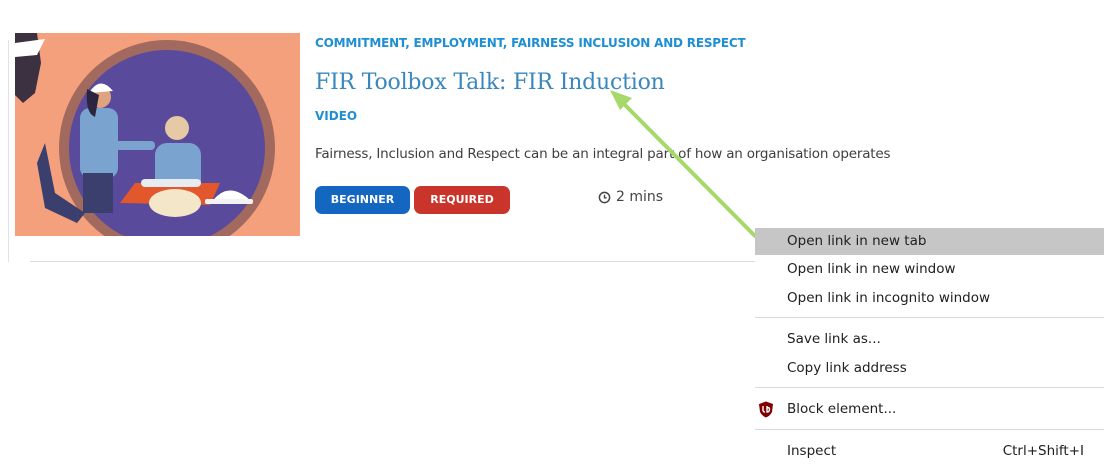 Image resolution: width=1104 pixels, height=465 pixels. What do you see at coordinates (462, 200) in the screenshot?
I see `required-badge: REQUIRED` at bounding box center [462, 200].